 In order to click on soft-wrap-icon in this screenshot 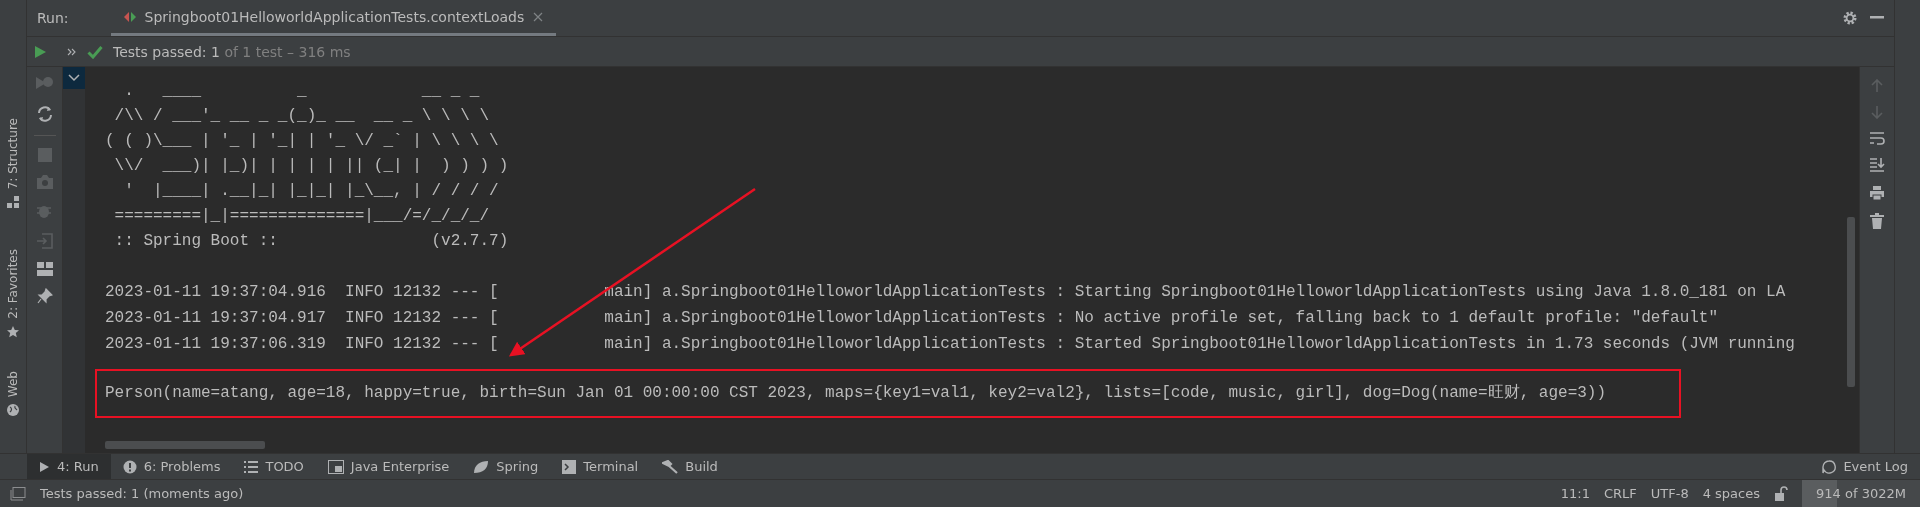, I will do `click(1877, 138)`.